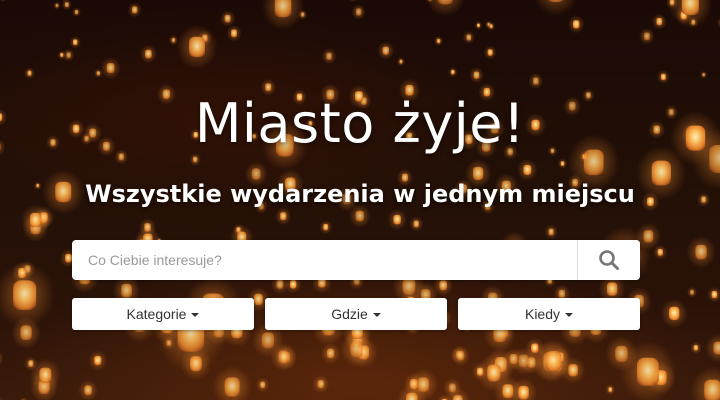 This screenshot has width=720, height=400. Describe the element at coordinates (360, 123) in the screenshot. I see `page-title: Miasto żyje!` at that location.